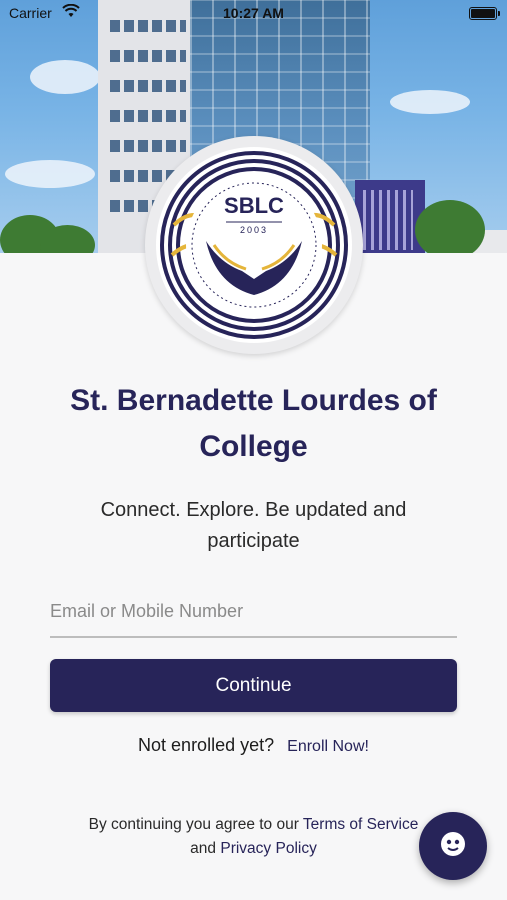 The height and width of the screenshot is (900, 507). I want to click on status-time: 10:27 AM, so click(253, 13).